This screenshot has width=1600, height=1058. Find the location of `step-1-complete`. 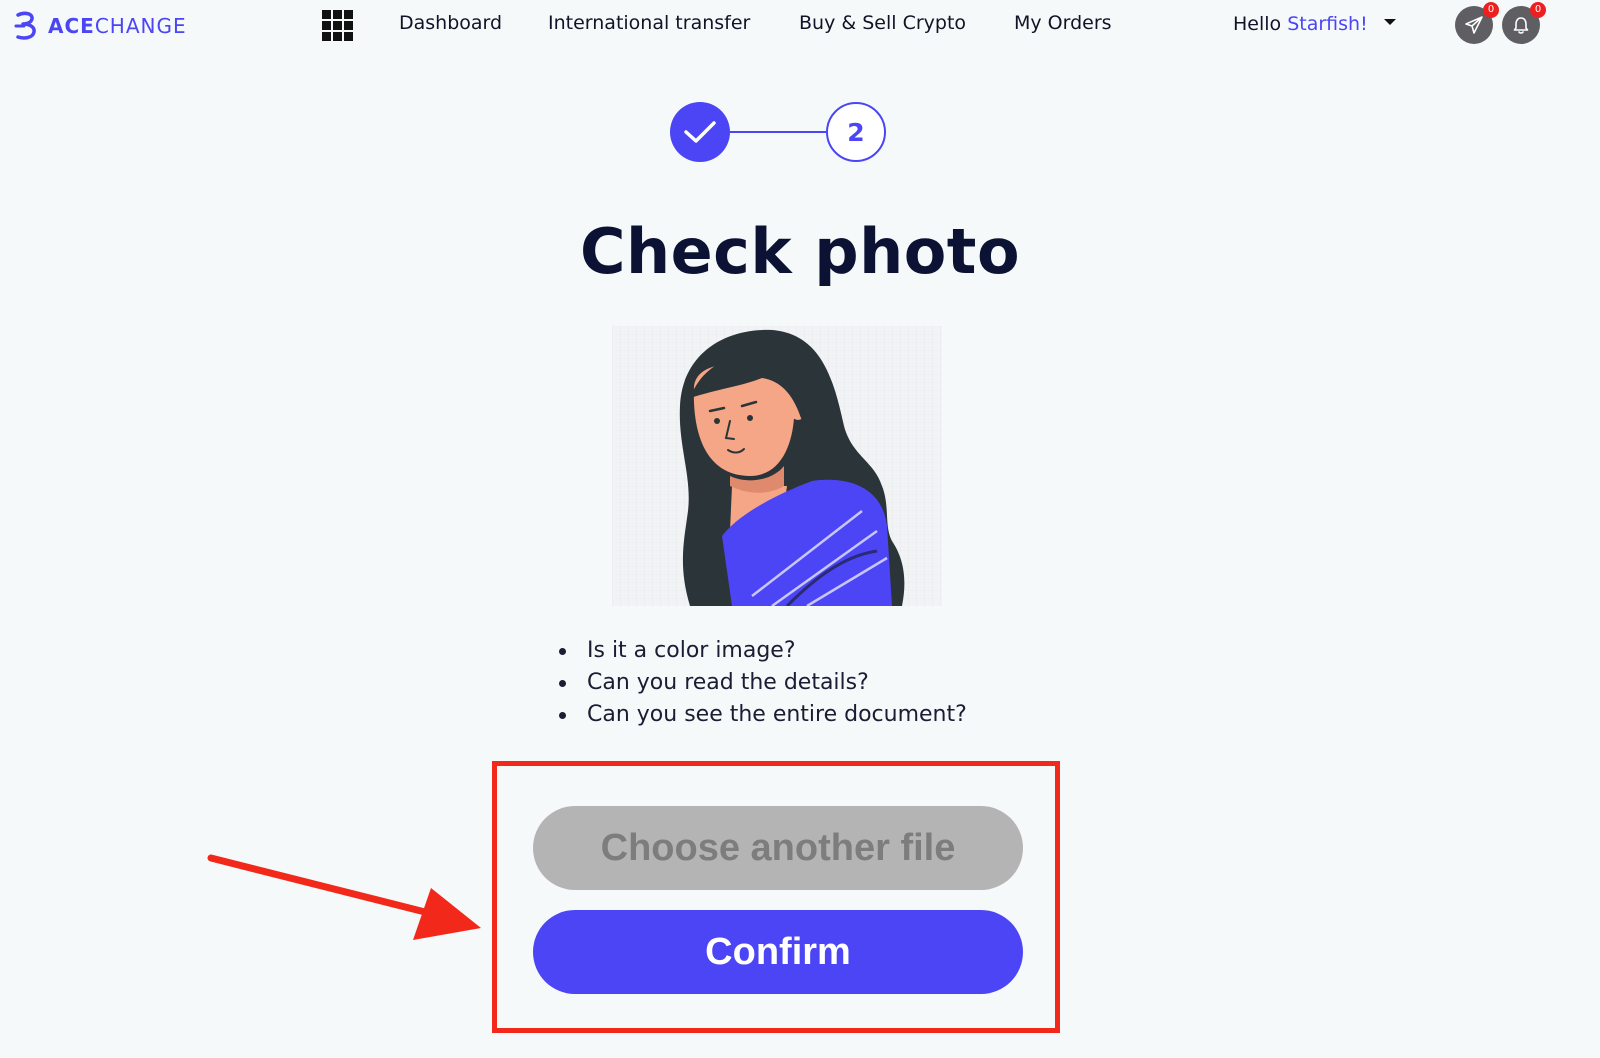

step-1-complete is located at coordinates (700, 132).